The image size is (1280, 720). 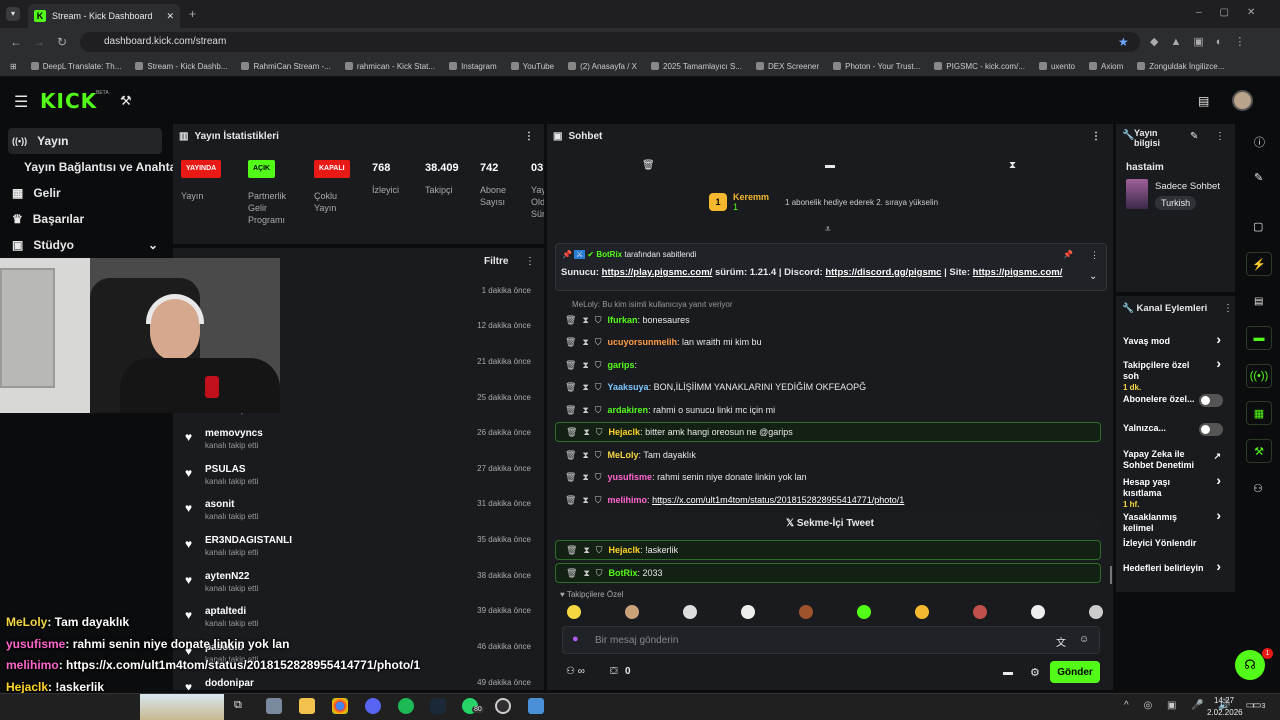 I want to click on channel-action-item: Hesap yaşı kısıtlama 1 hf. ›, so click(x=1177, y=491).